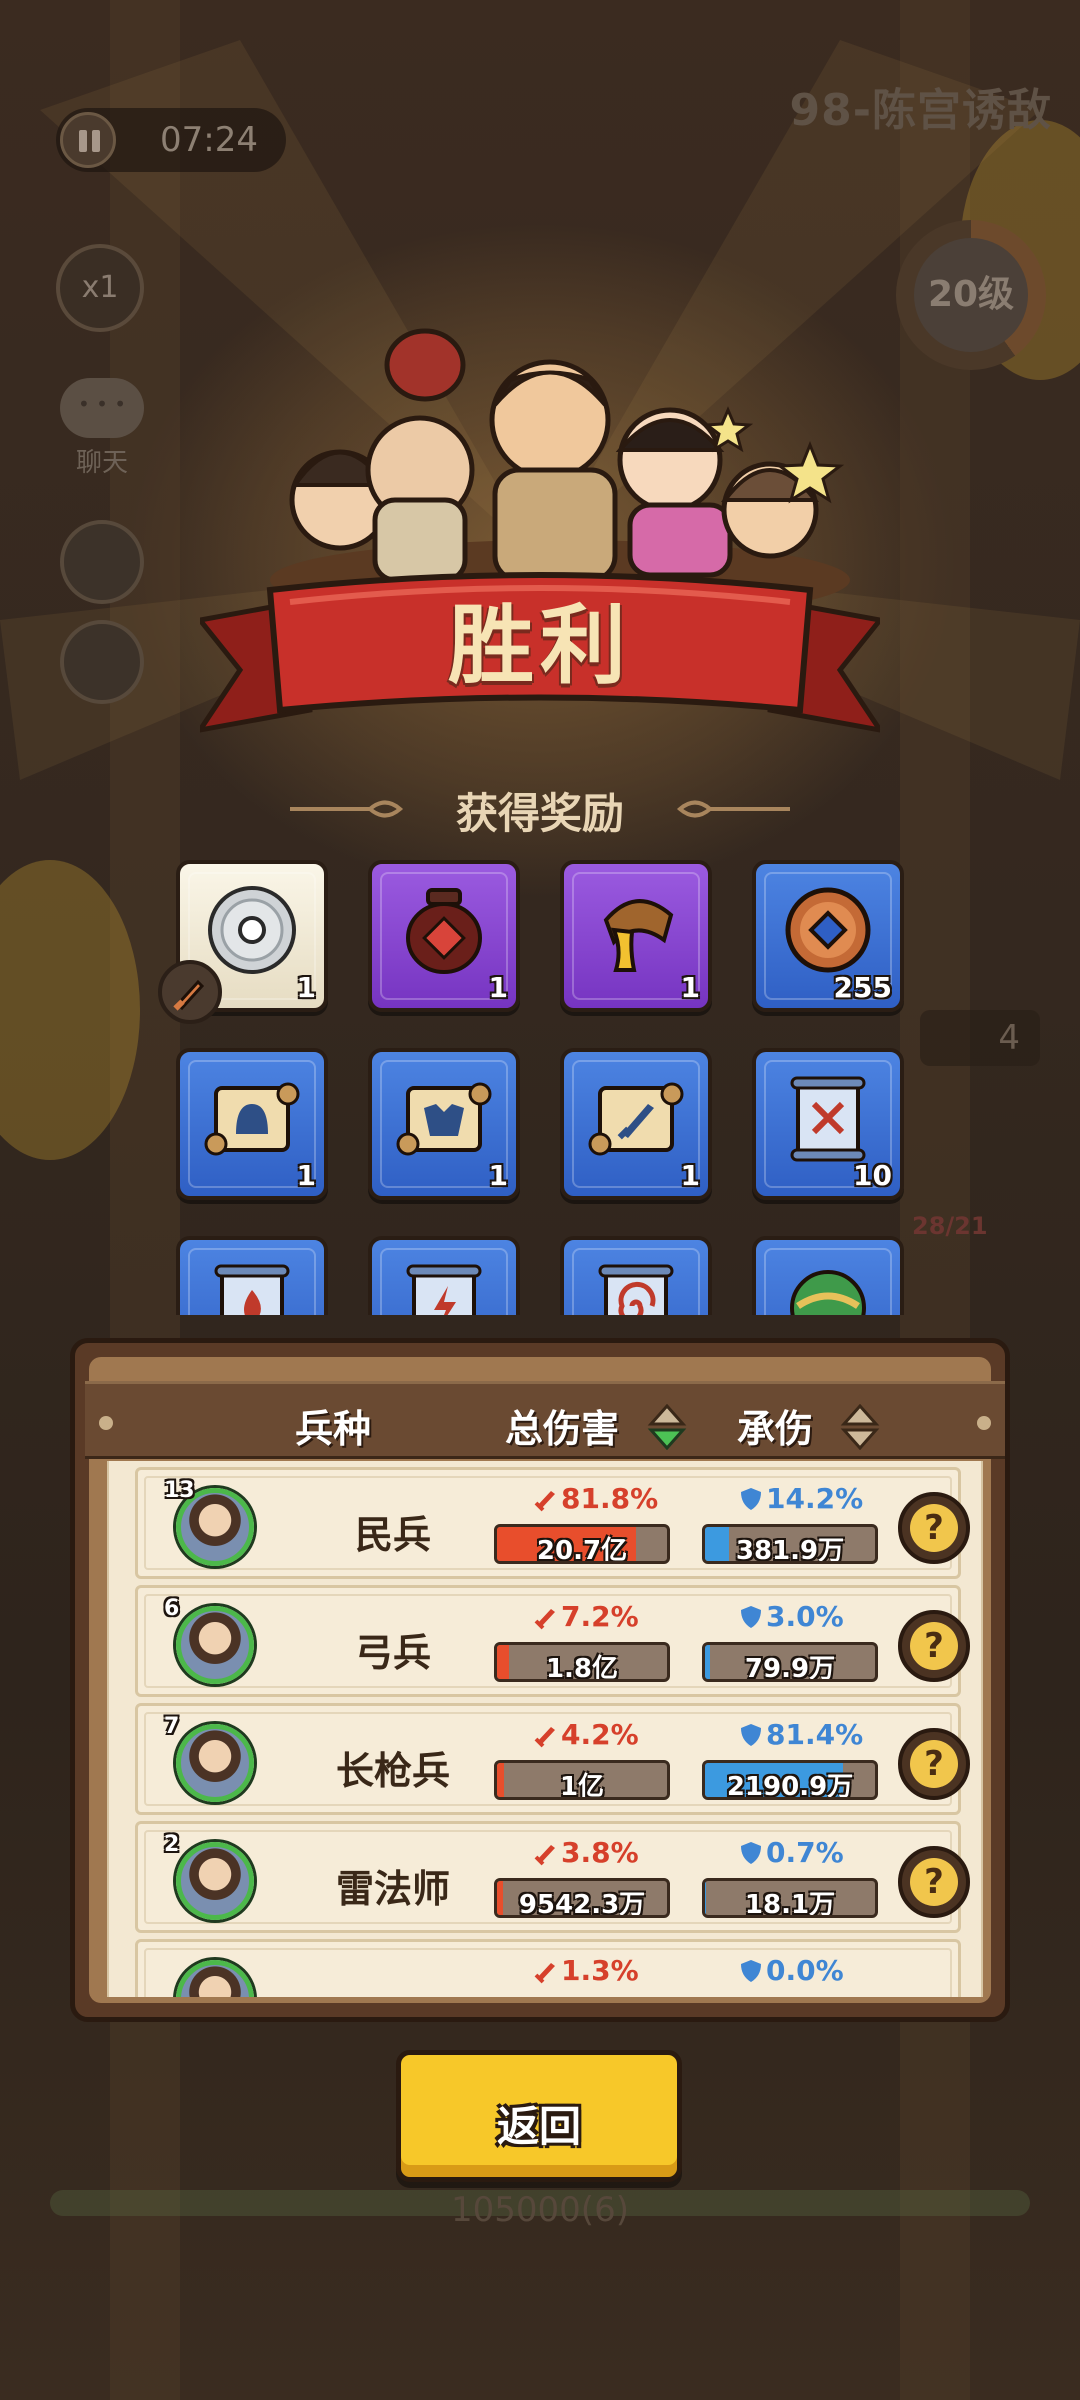 Image resolution: width=1080 pixels, height=2400 pixels. I want to click on taken-bar: 381.9万, so click(790, 1544).